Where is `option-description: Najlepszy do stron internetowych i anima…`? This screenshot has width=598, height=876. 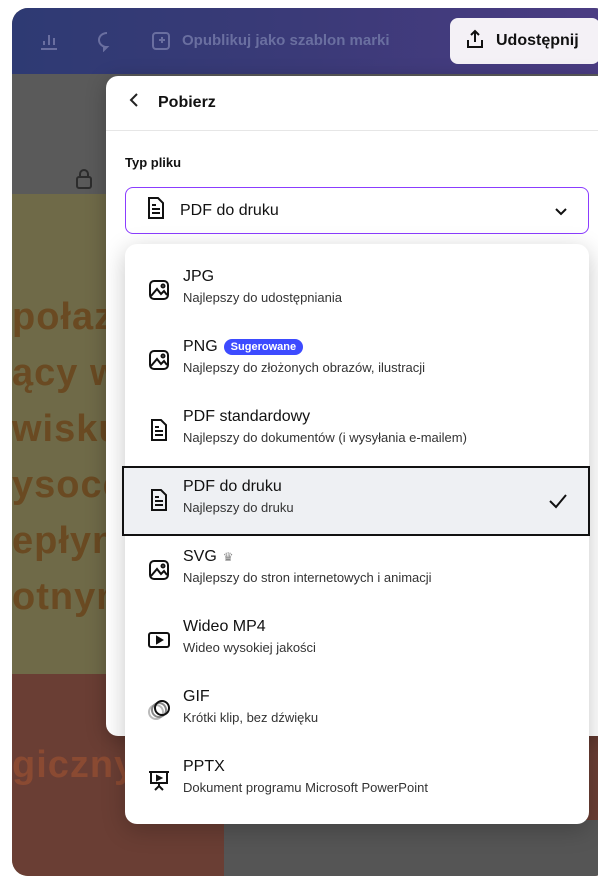 option-description: Najlepszy do stron internetowych i anima… is located at coordinates (307, 577).